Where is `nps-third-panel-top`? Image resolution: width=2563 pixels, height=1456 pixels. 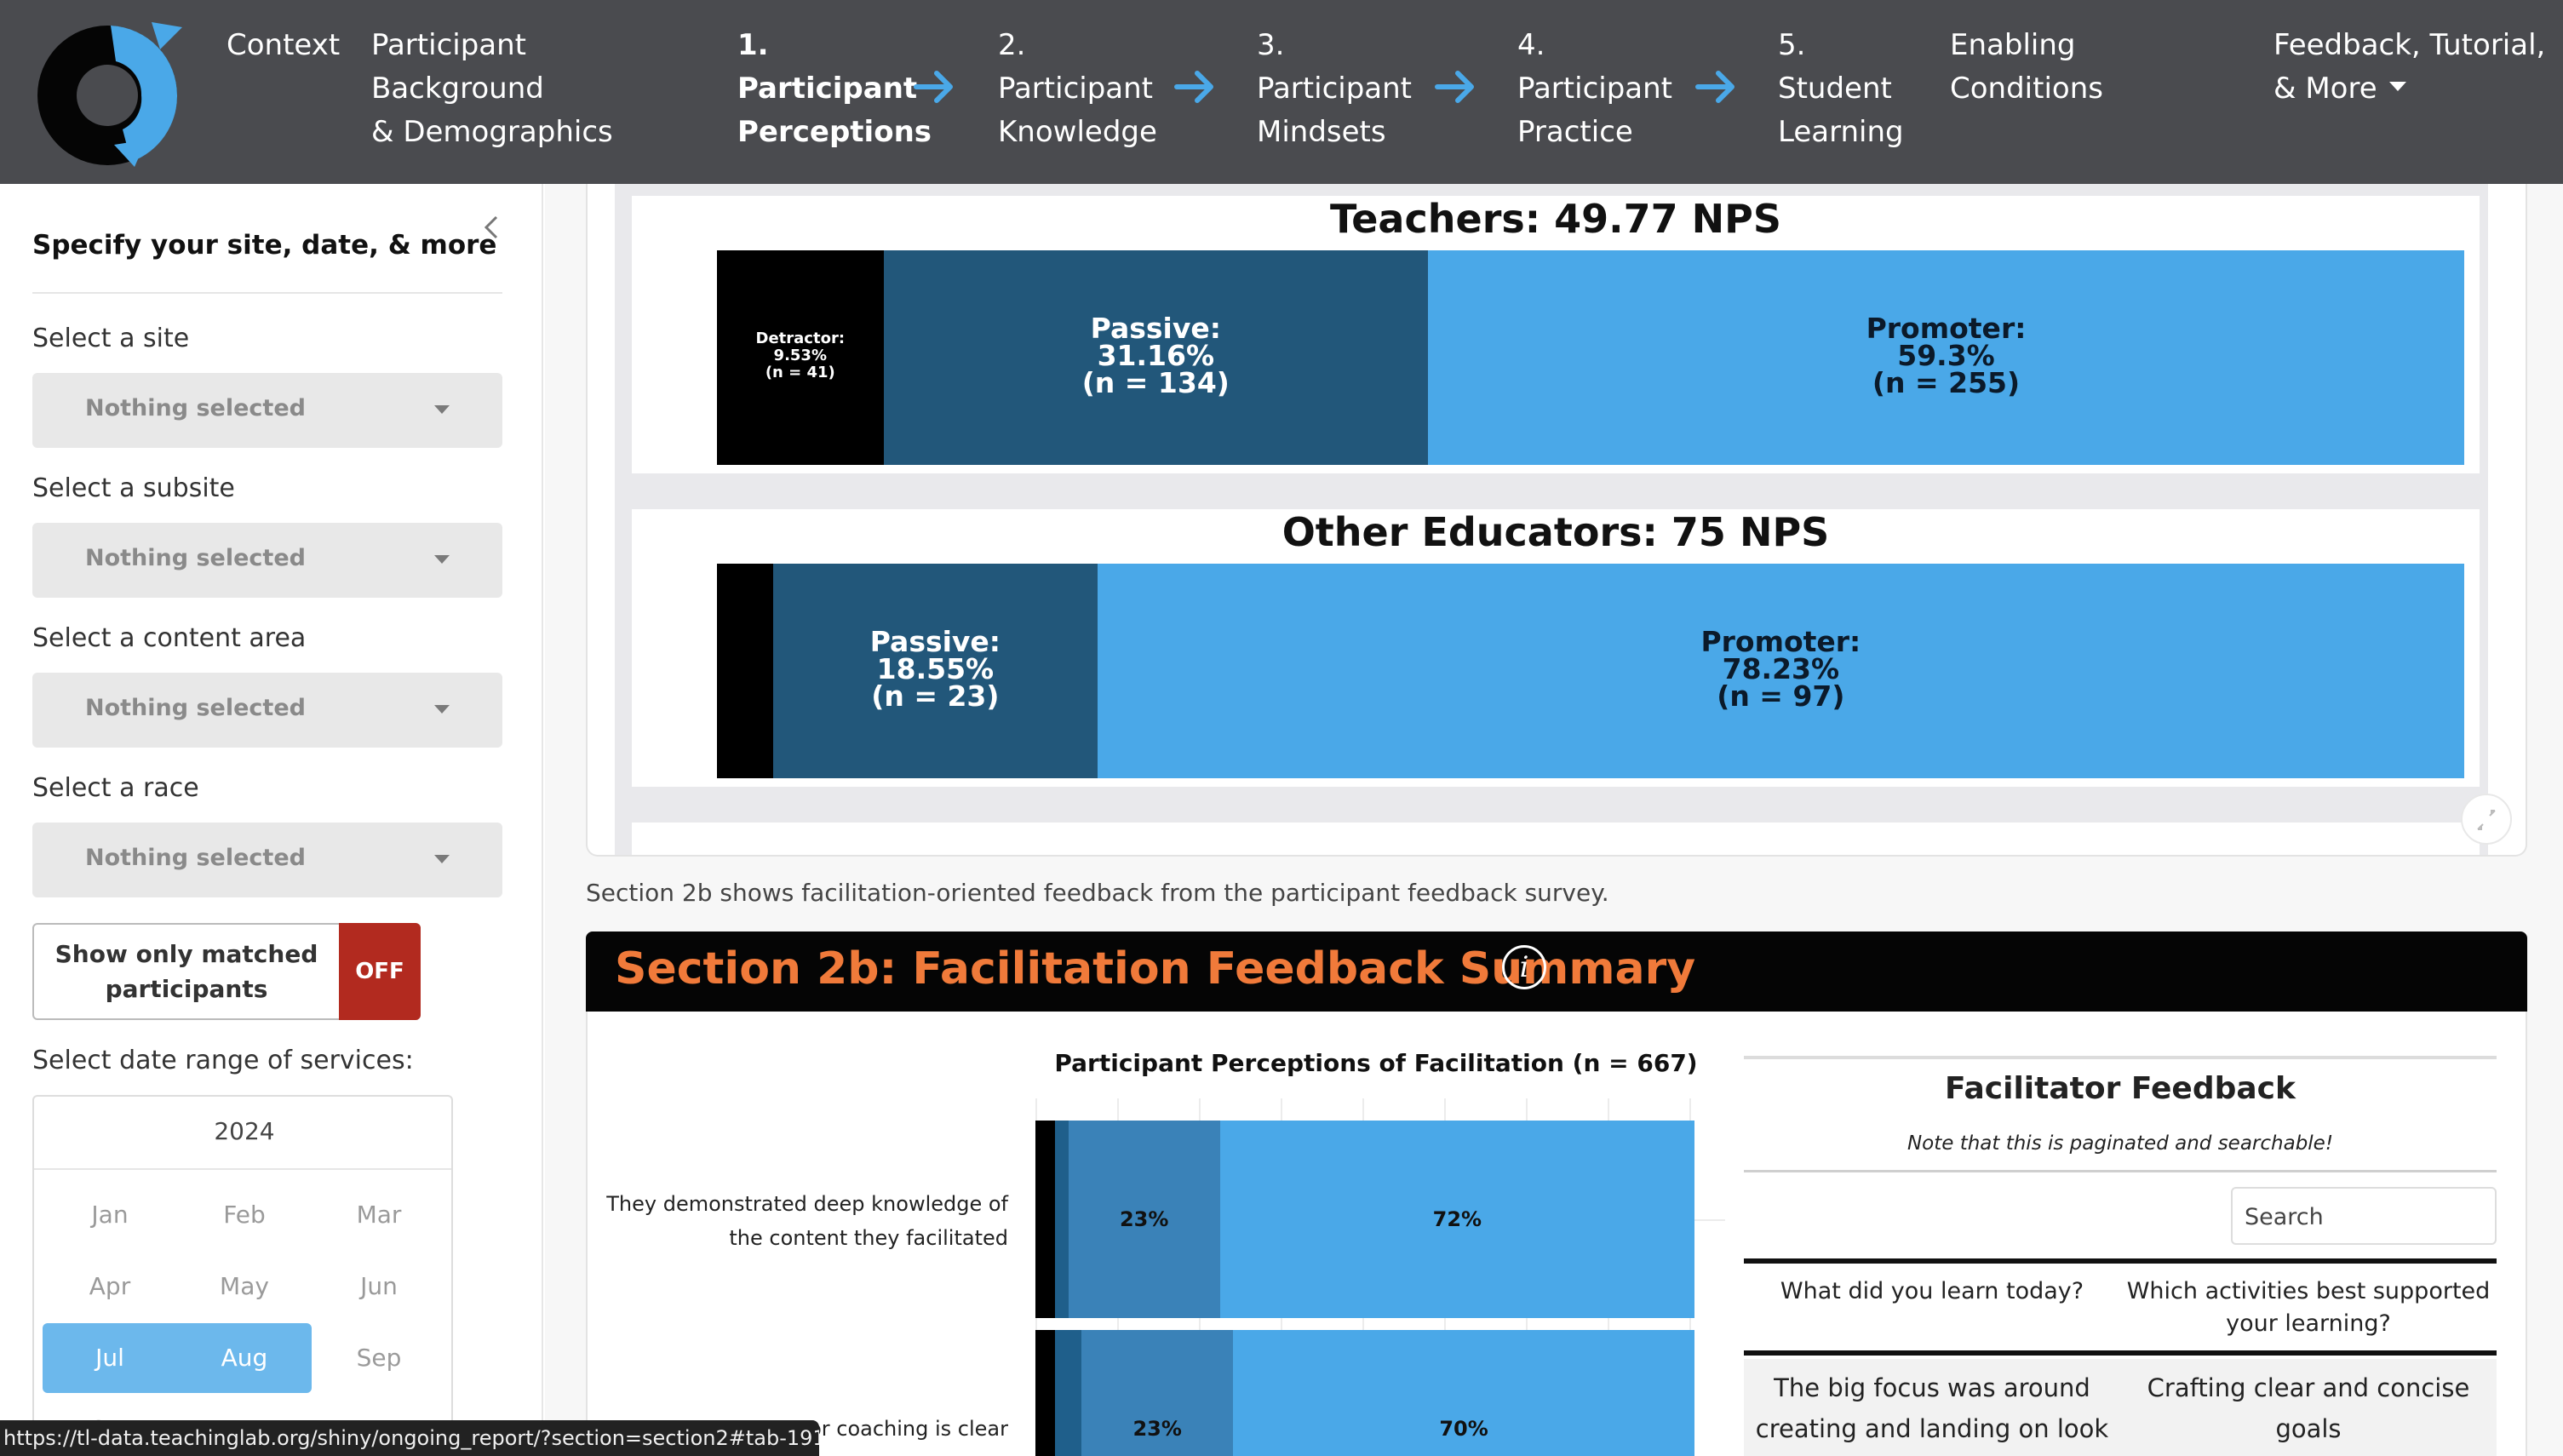
nps-third-panel-top is located at coordinates (1556, 839).